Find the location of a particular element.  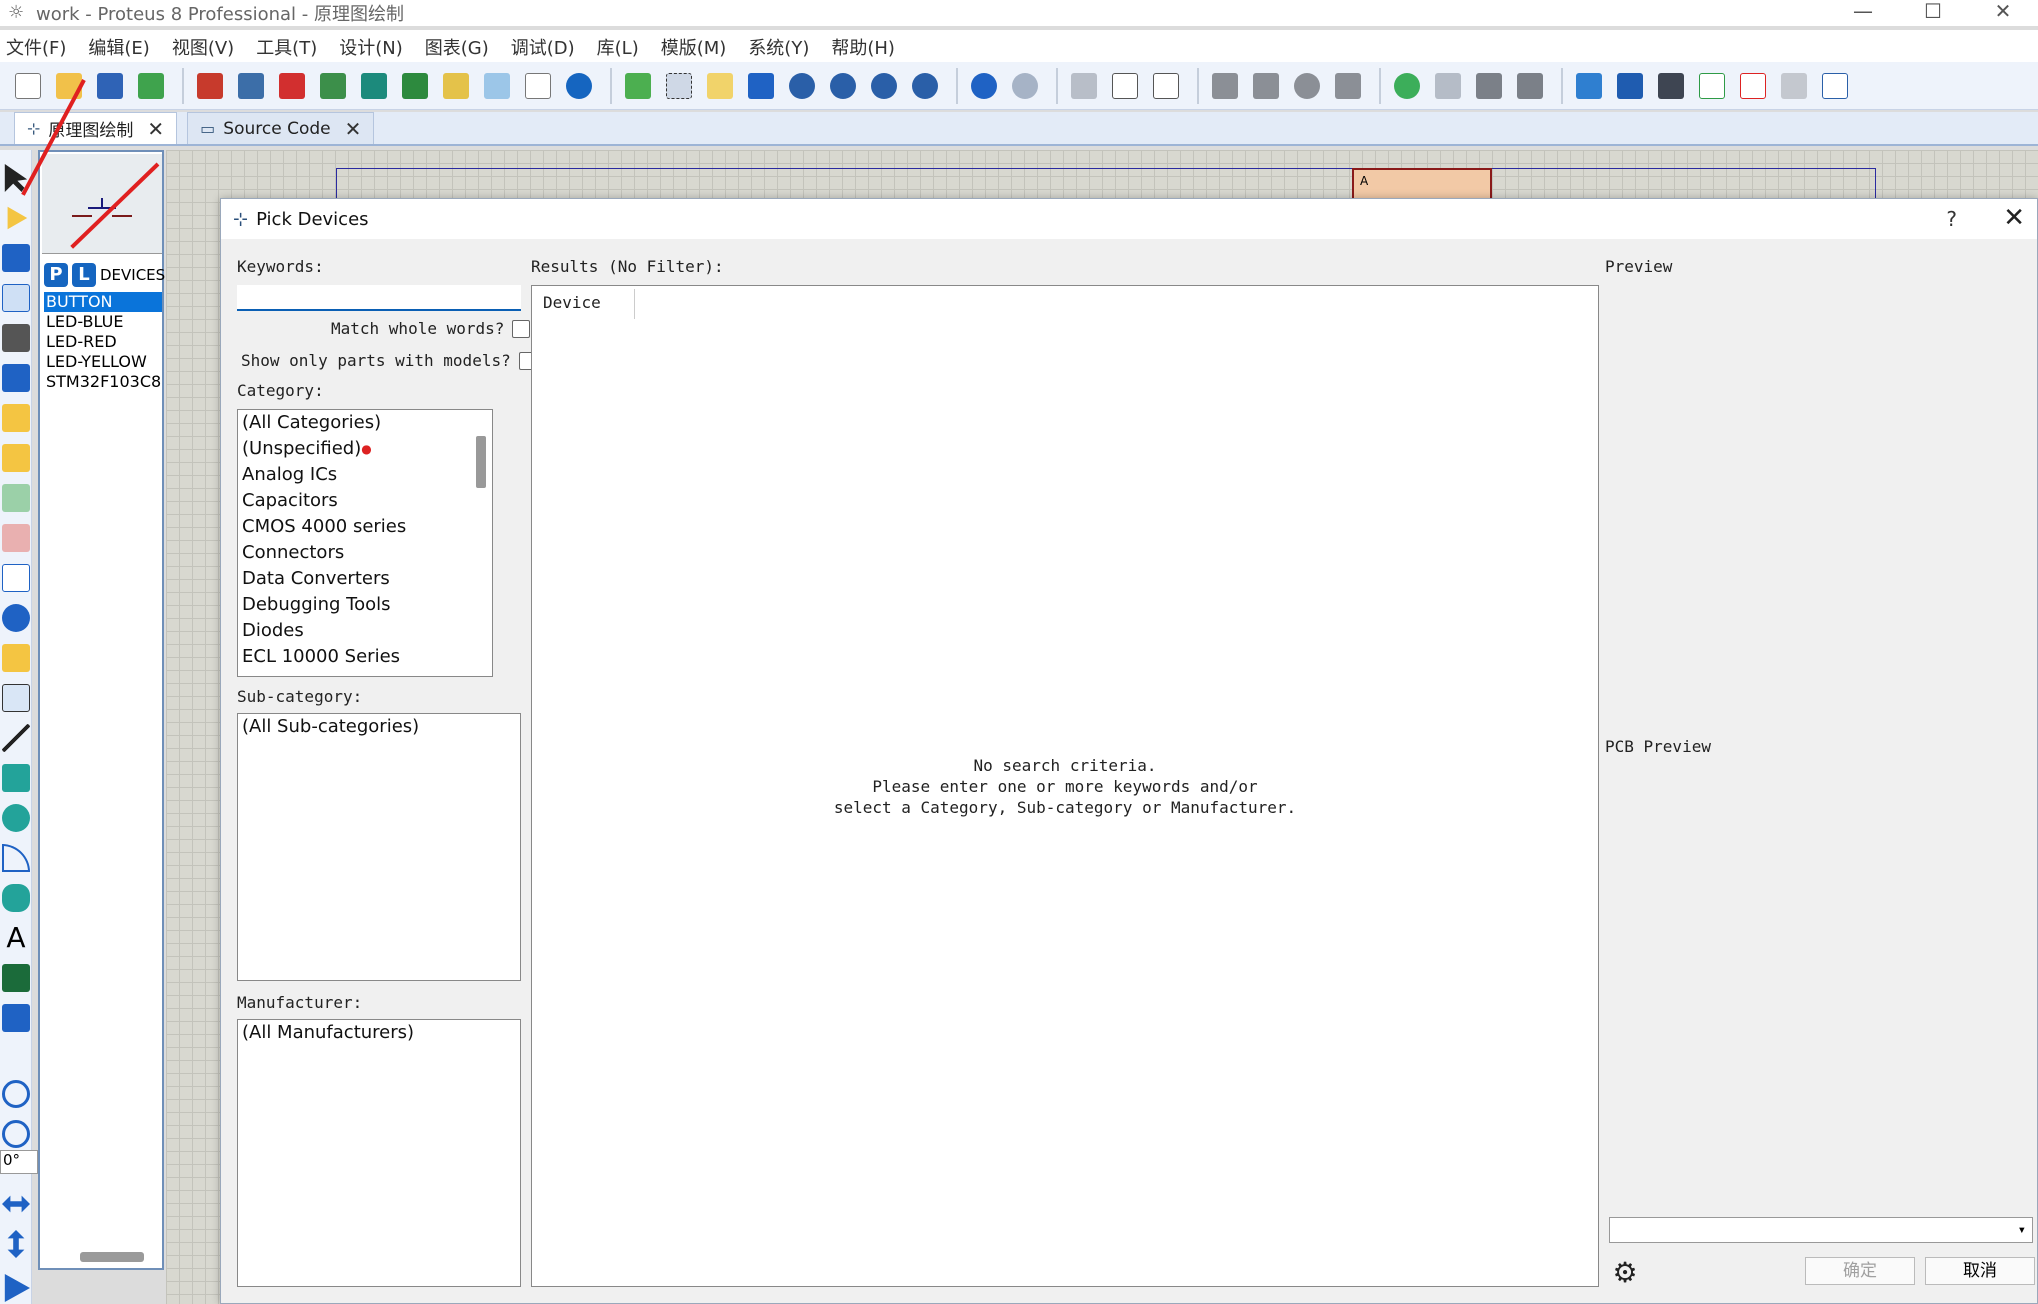

circle-icon is located at coordinates (16, 818).